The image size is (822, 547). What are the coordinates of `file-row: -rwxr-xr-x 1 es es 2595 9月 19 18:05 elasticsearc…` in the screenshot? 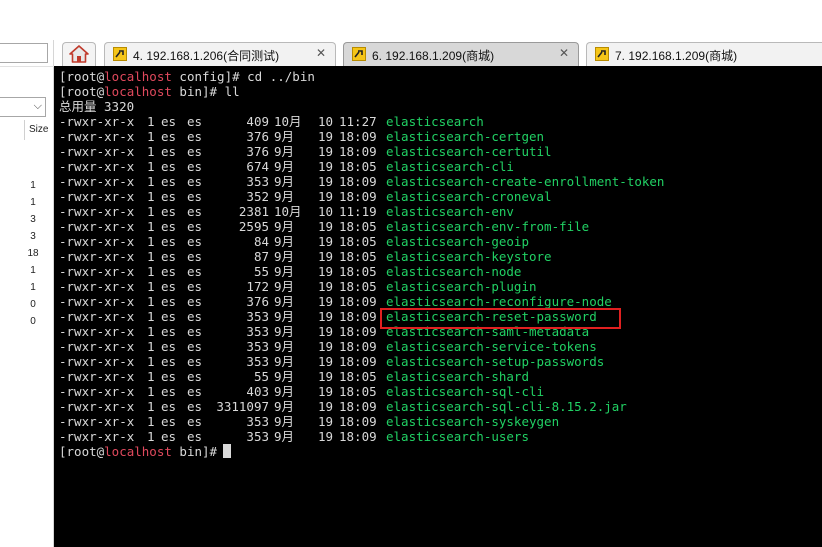 It's located at (439, 226).